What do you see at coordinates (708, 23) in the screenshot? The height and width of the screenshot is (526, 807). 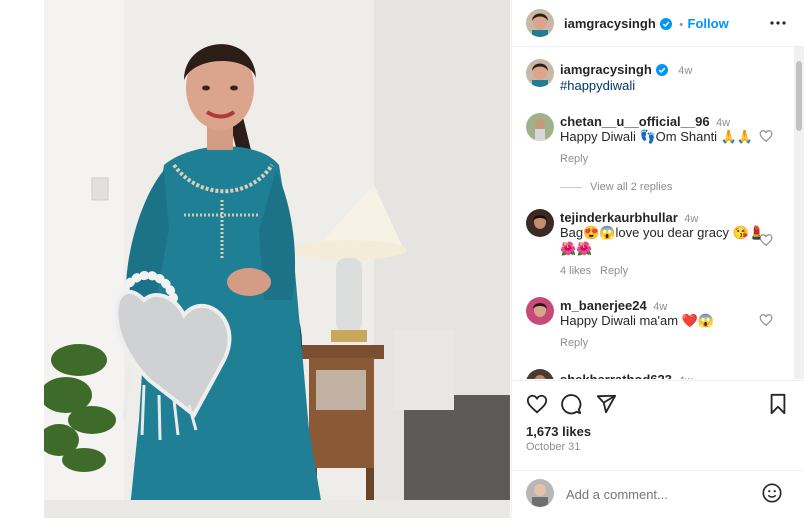 I see `follow-button: Follow` at bounding box center [708, 23].